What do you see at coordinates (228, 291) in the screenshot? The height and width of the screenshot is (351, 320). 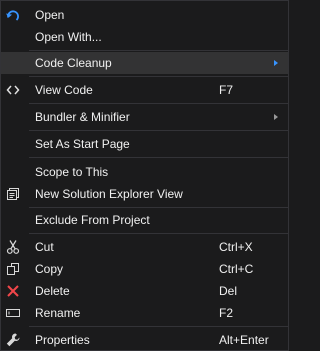 I see `menu-item-shortcut: Del` at bounding box center [228, 291].